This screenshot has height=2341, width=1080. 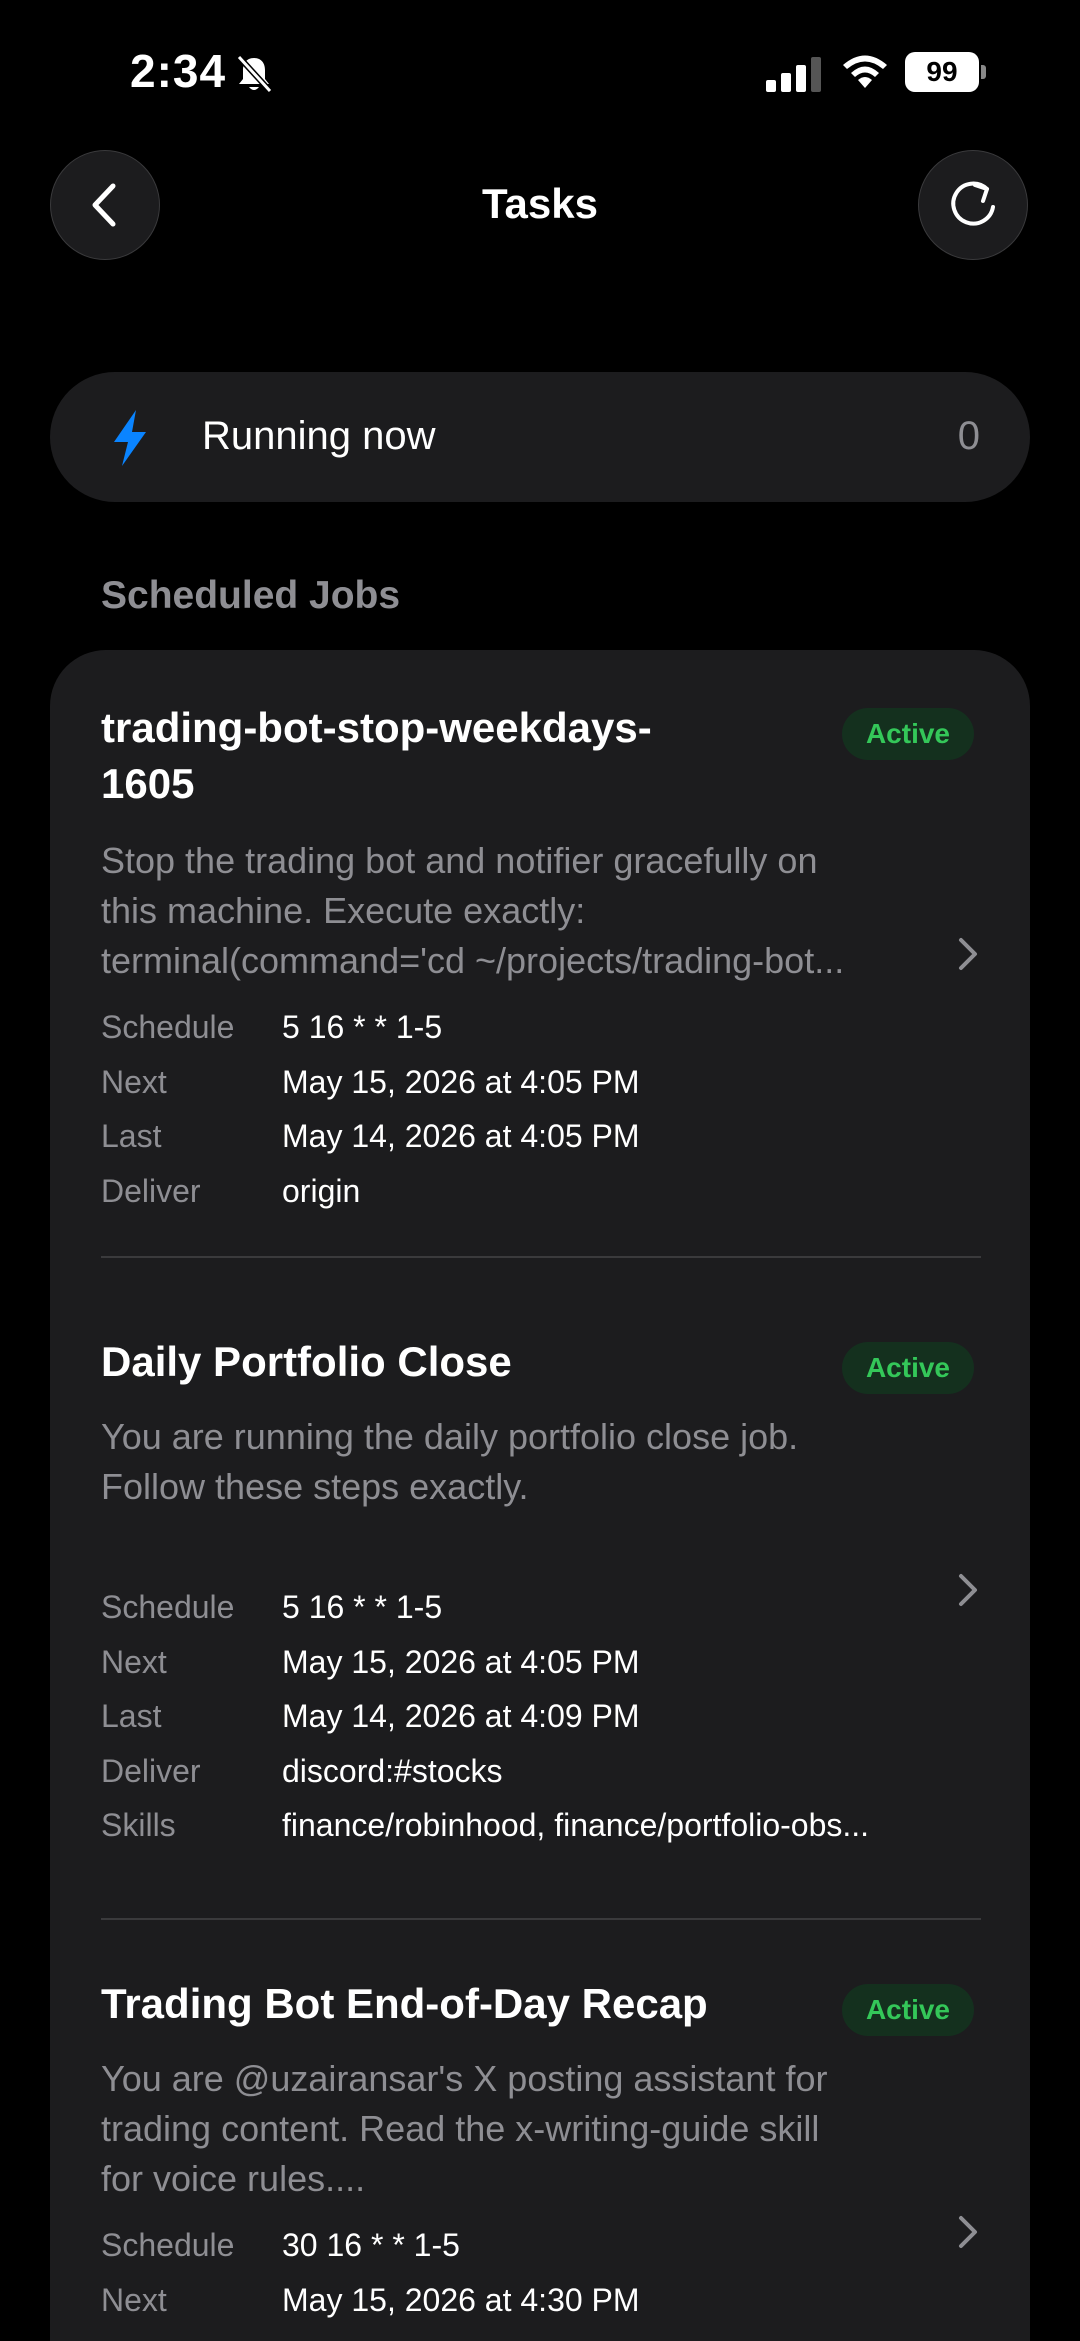 What do you see at coordinates (376, 755) in the screenshot?
I see `job-title: trading-bot-stop-weekdays-1605` at bounding box center [376, 755].